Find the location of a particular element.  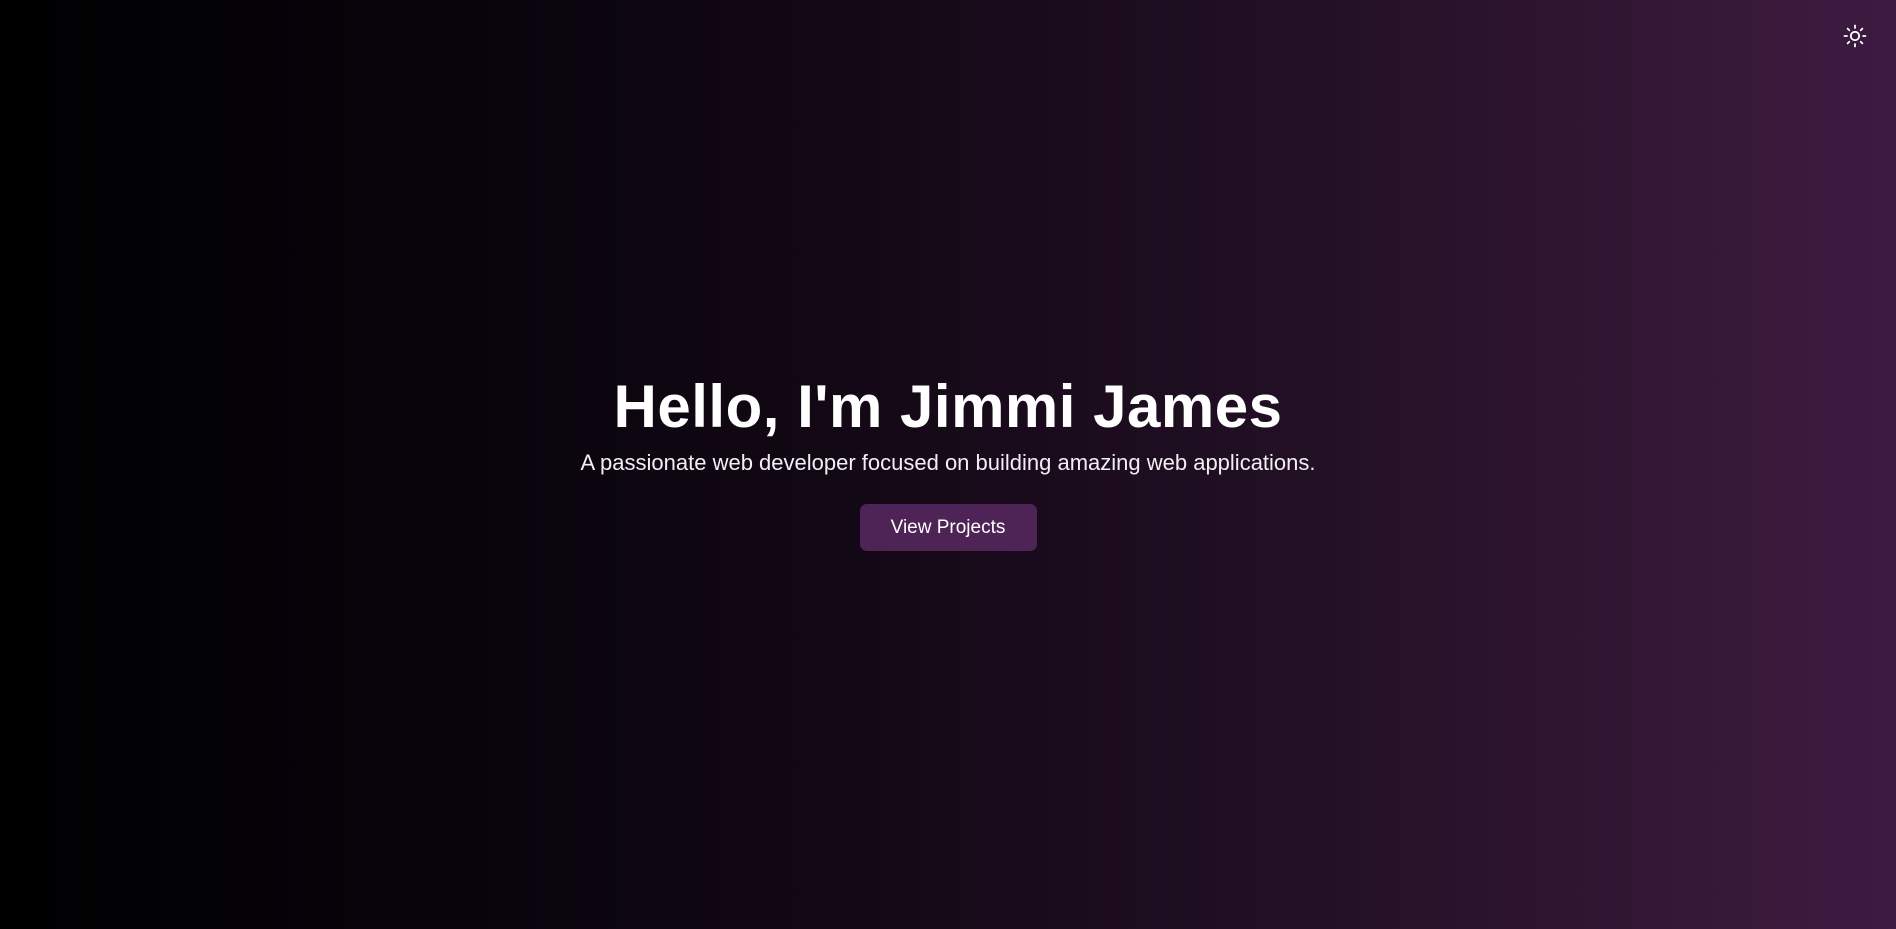

sun-icon is located at coordinates (1855, 37).